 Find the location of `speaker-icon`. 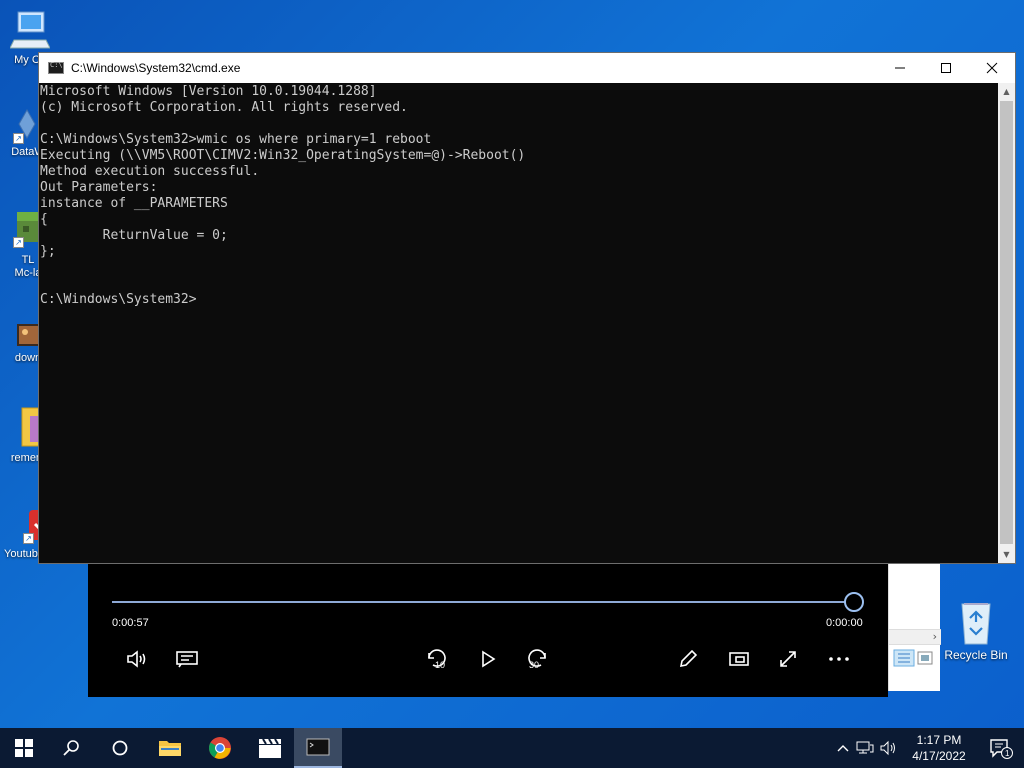

speaker-icon is located at coordinates (888, 748).